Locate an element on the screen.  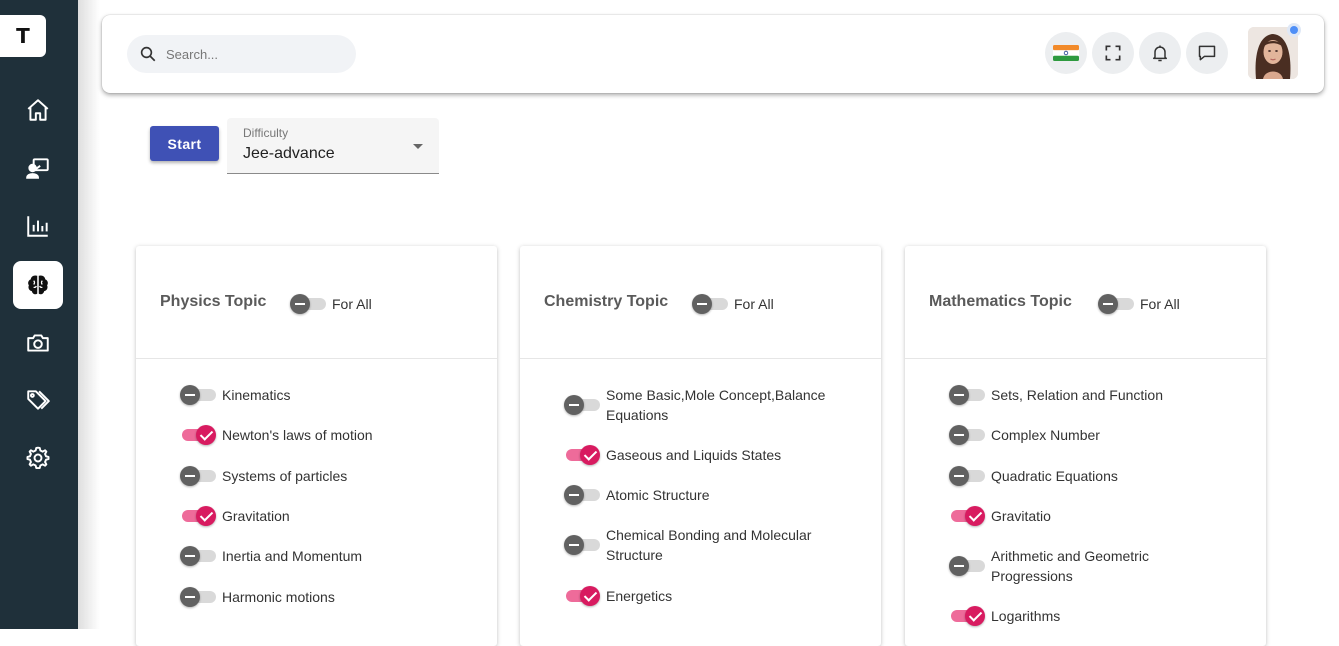
topic-row: Newton's laws of motion is located at coordinates (325, 435).